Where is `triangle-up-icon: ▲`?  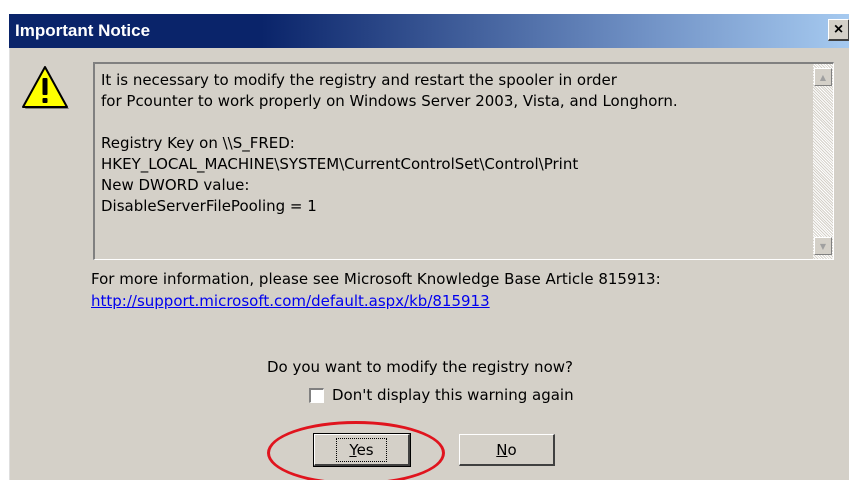
triangle-up-icon: ▲ is located at coordinates (823, 77).